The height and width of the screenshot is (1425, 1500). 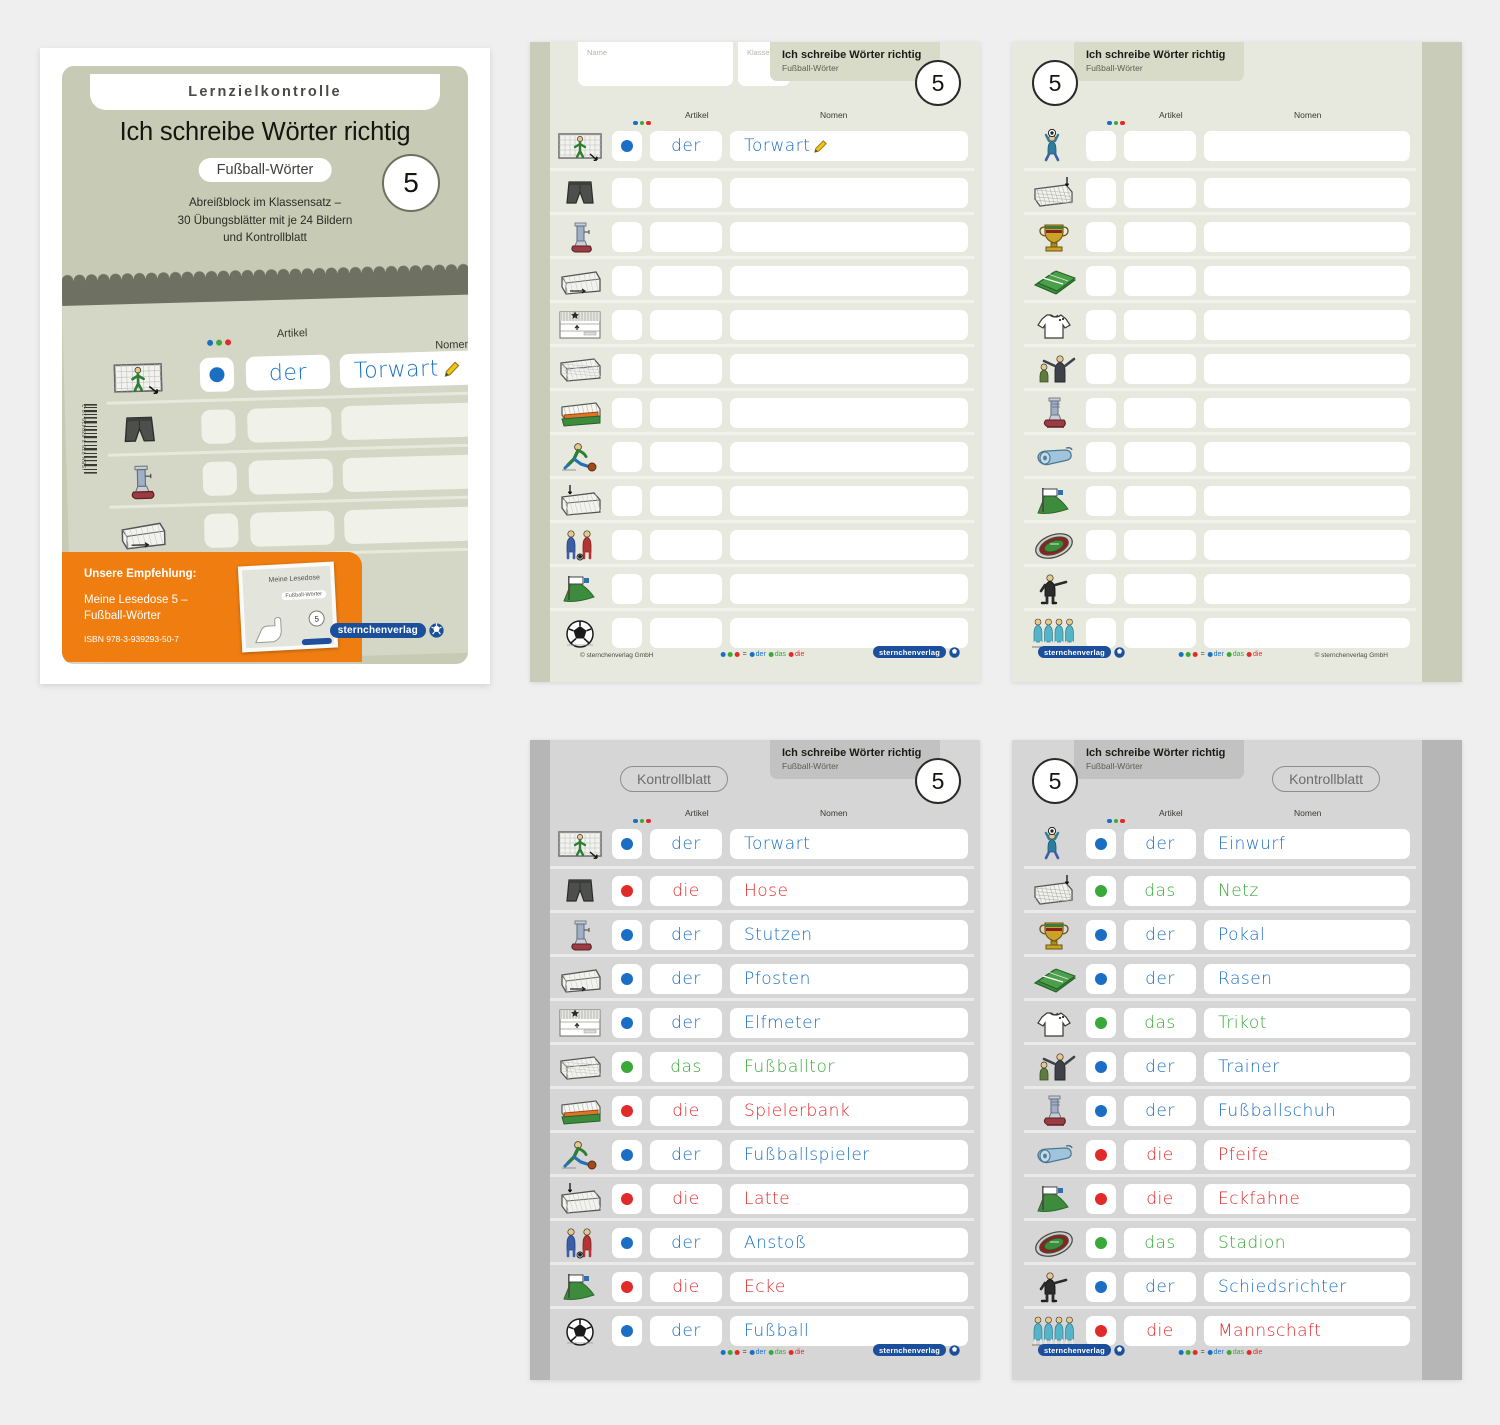 I want to click on noun-input: Schiedsrichter, so click(x=1307, y=1287).